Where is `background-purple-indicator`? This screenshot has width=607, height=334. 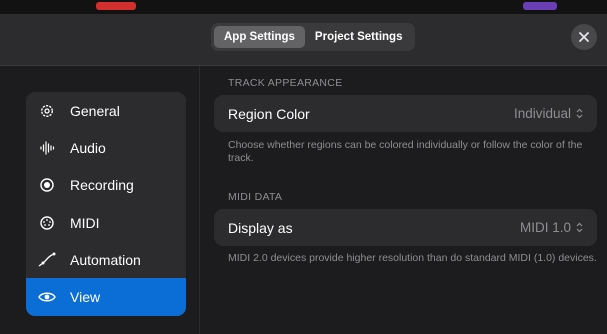
background-purple-indicator is located at coordinates (540, 6).